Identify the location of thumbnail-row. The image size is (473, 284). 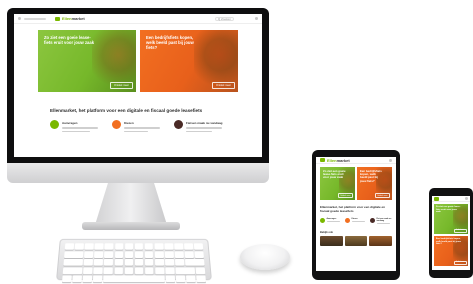
(356, 241).